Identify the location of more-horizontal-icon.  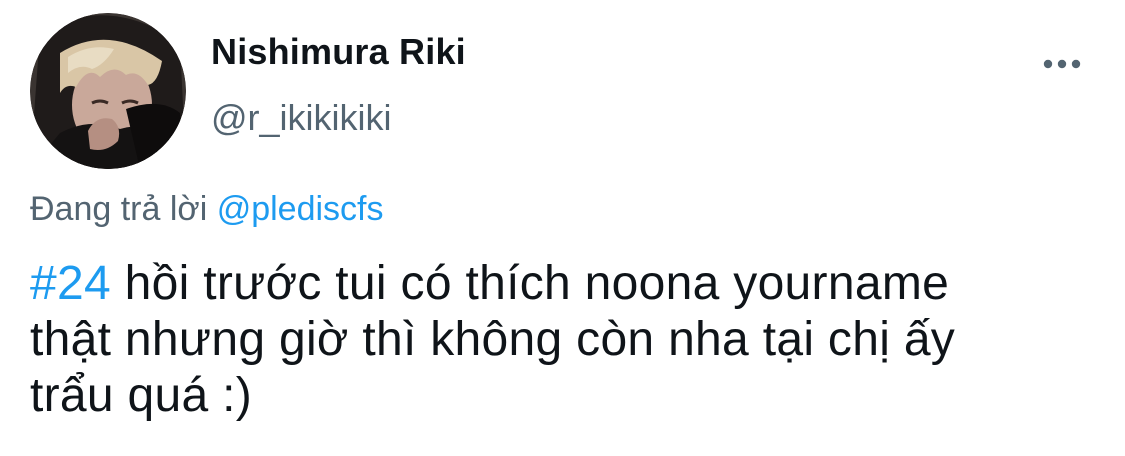
(1062, 64).